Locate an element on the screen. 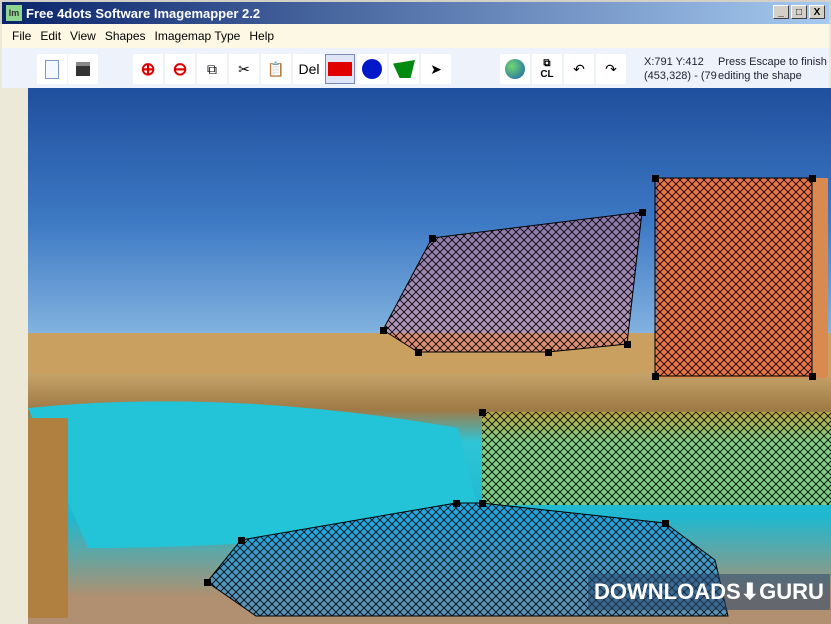 Image resolution: width=831 pixels, height=624 pixels. palm-foliage is located at coordinates (48, 518).